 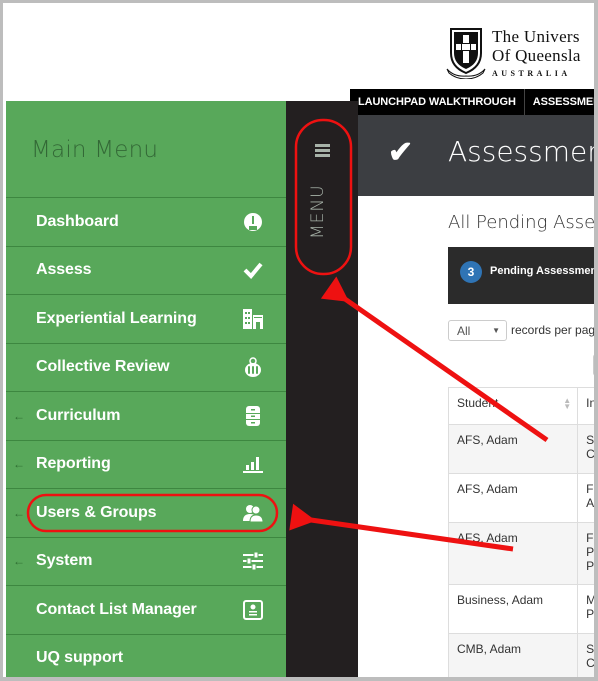 What do you see at coordinates (590, 614) in the screenshot?
I see `cell-line: Po` at bounding box center [590, 614].